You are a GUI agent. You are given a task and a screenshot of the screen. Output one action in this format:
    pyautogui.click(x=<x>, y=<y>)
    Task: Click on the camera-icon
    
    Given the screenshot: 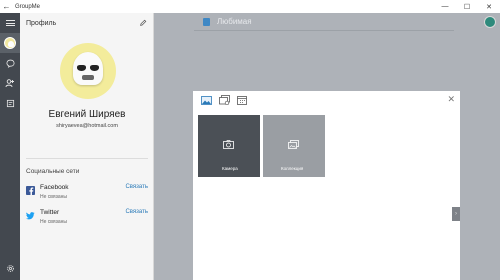 What is the action you would take?
    pyautogui.click(x=228, y=144)
    